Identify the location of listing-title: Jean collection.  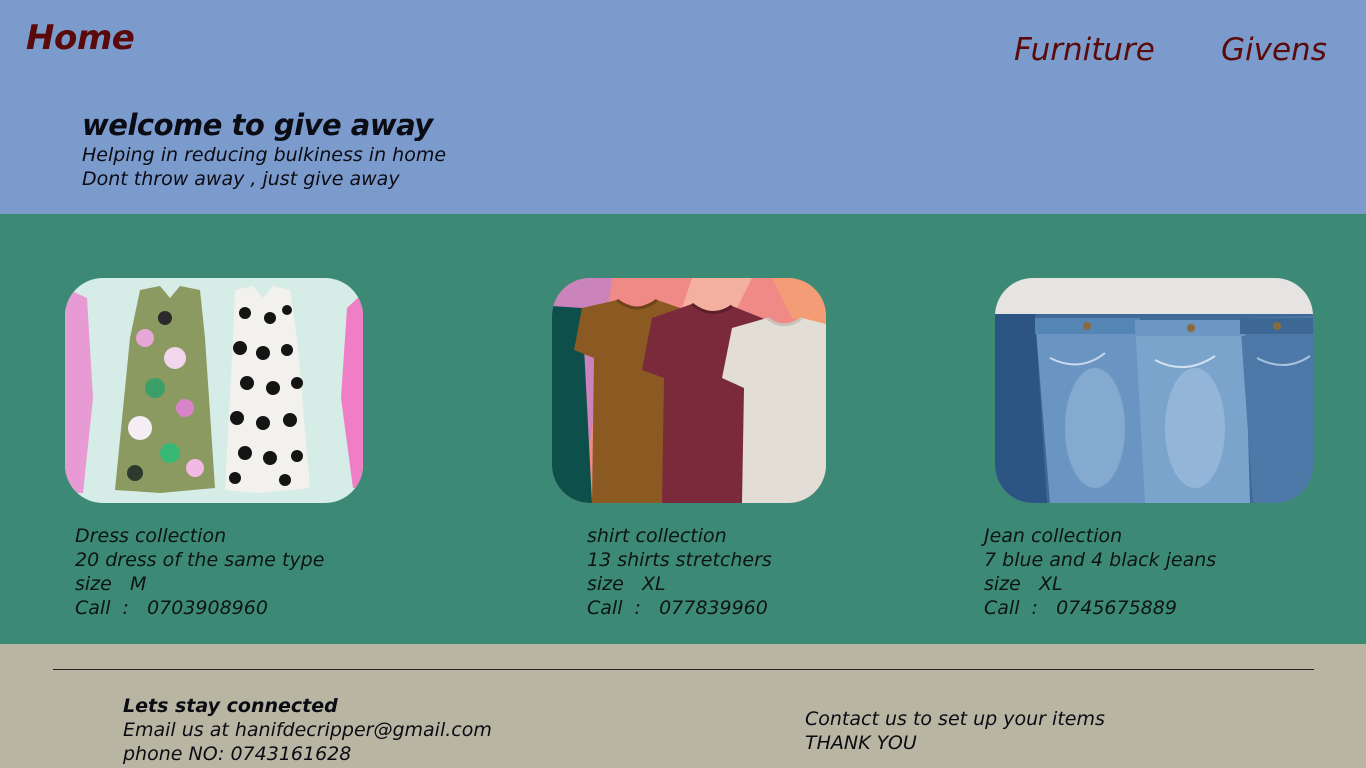
(1053, 536).